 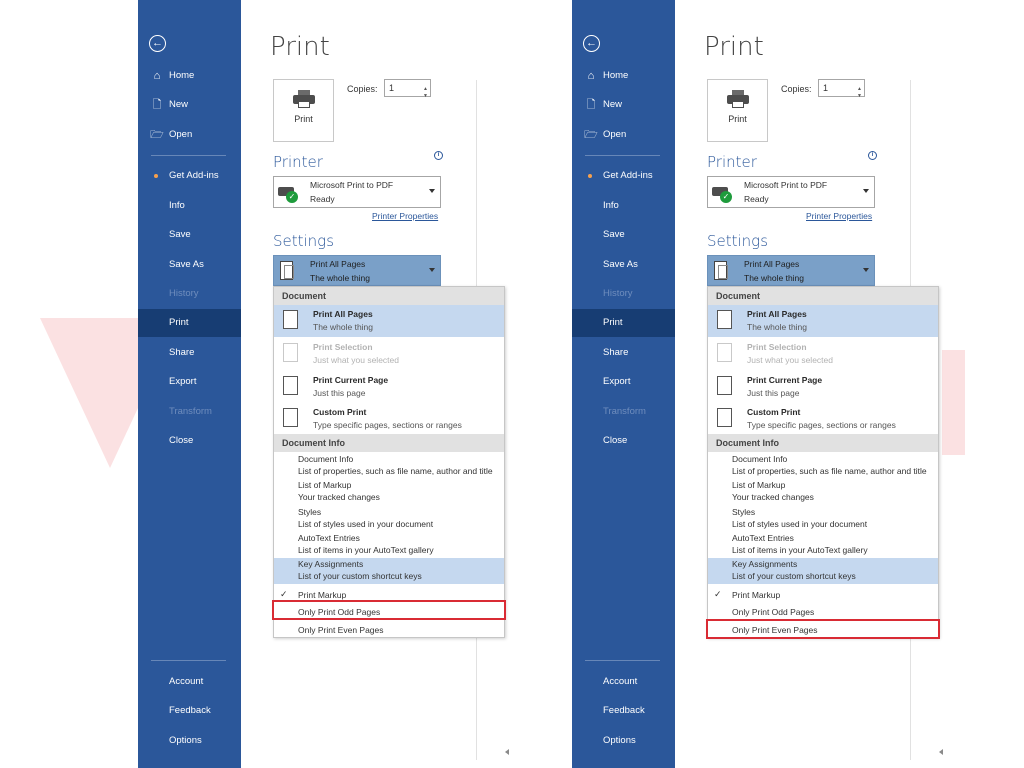 What do you see at coordinates (352, 185) in the screenshot?
I see `printer-name: Microsoft Print to PDF` at bounding box center [352, 185].